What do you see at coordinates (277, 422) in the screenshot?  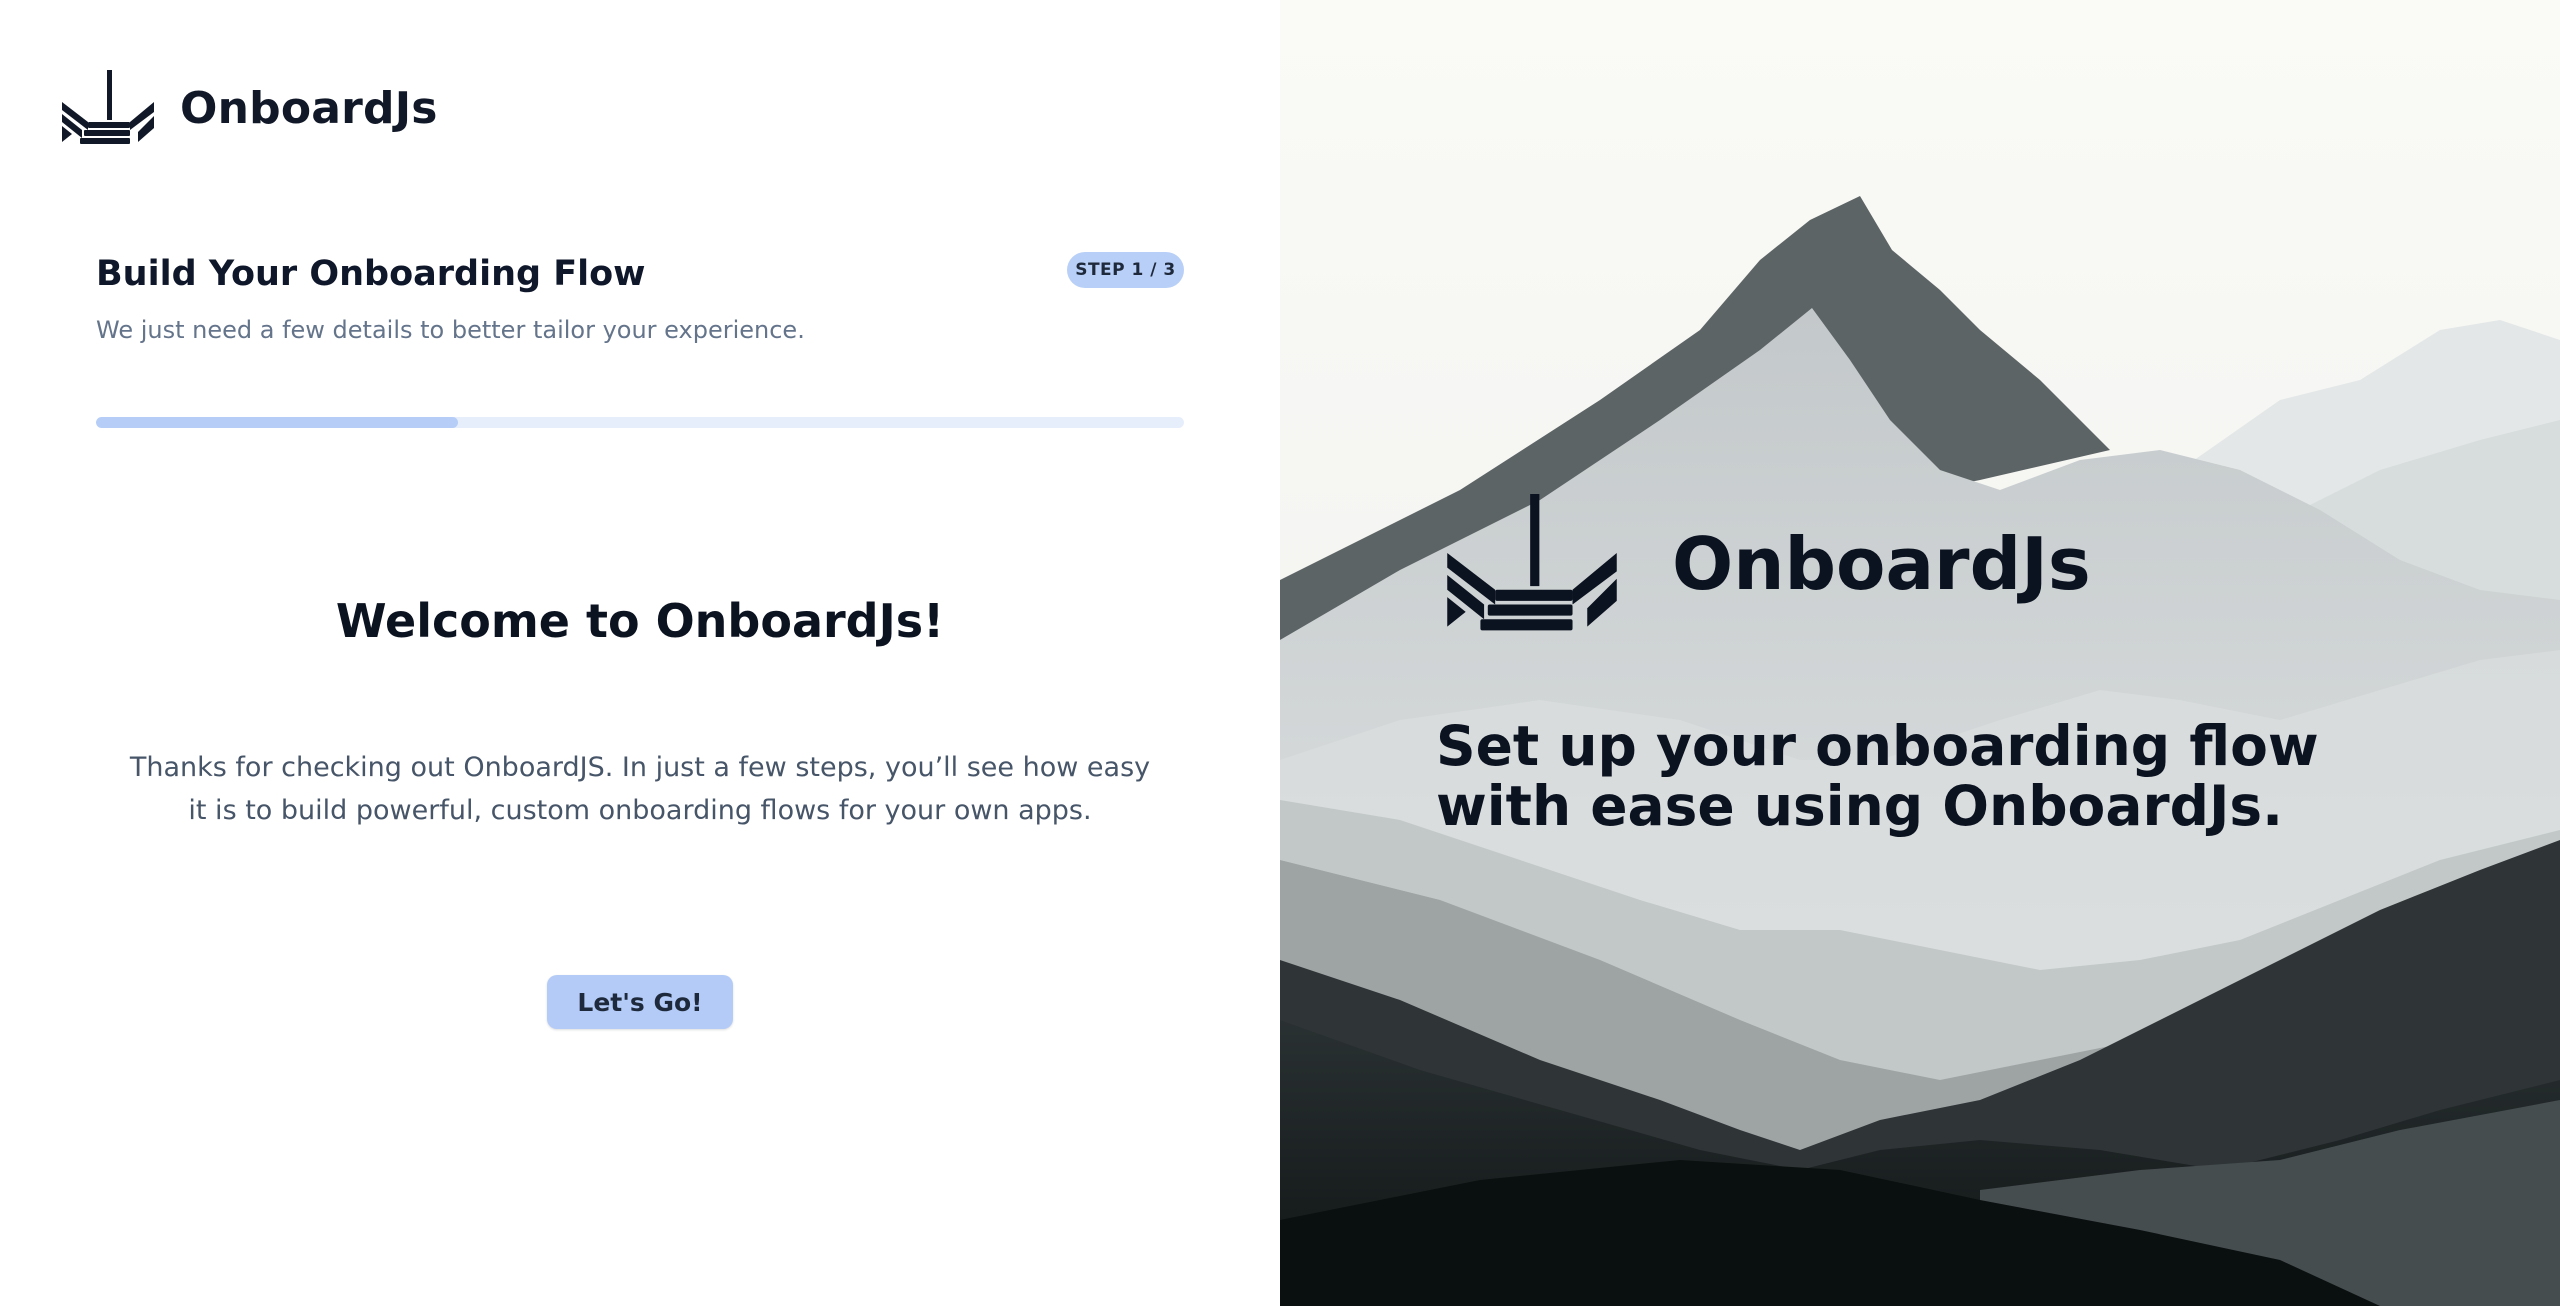 I see `progress-fill` at bounding box center [277, 422].